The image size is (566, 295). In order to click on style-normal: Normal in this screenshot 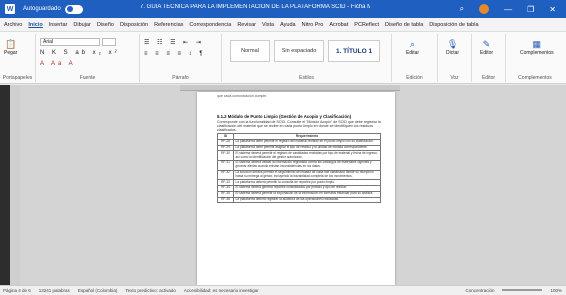, I will do `click(250, 51)`.